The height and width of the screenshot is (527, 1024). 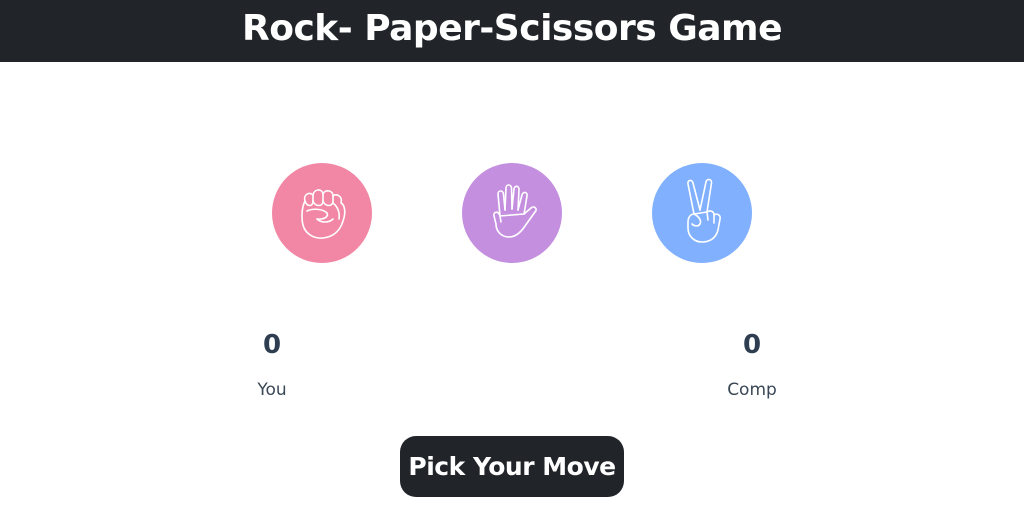 I want to click on rock-choice-button, so click(x=322, y=213).